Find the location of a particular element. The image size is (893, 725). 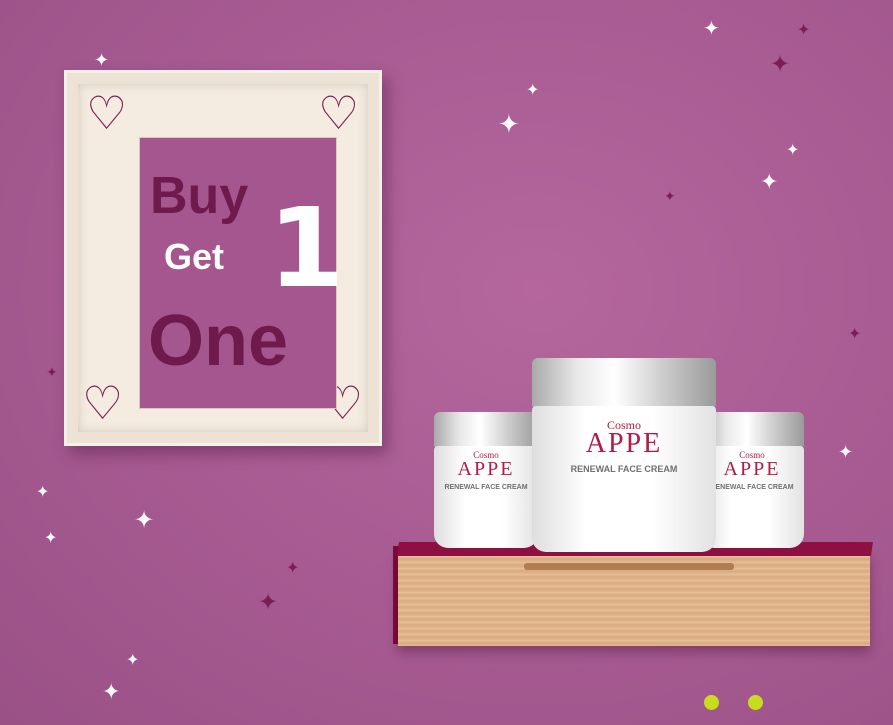

promo-numeral: 1 is located at coordinates (306, 248).